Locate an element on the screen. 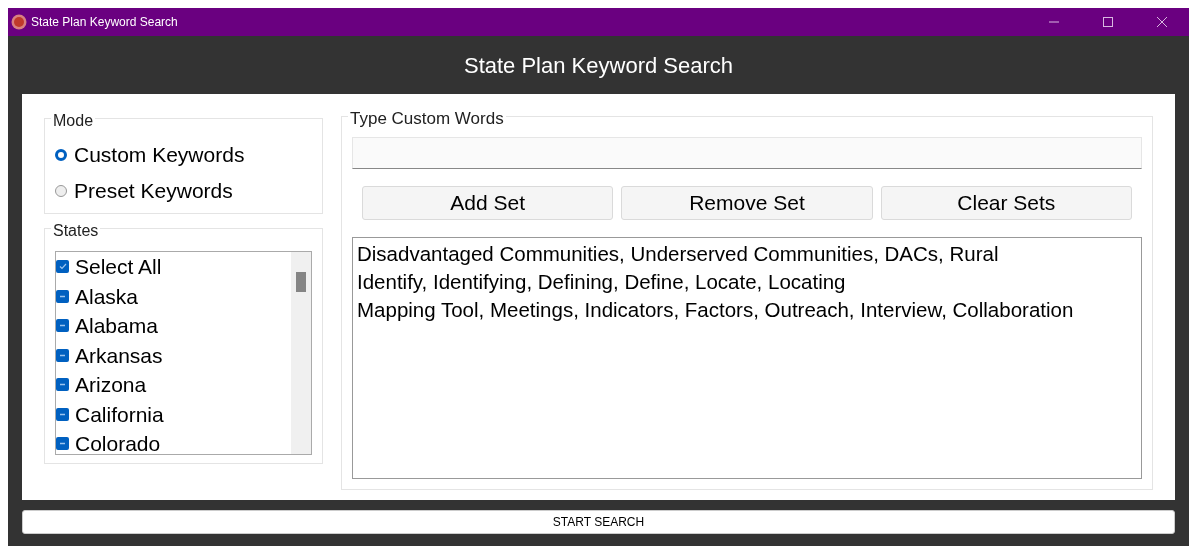 This screenshot has width=1189, height=546. app-logo-icon is located at coordinates (19, 22).